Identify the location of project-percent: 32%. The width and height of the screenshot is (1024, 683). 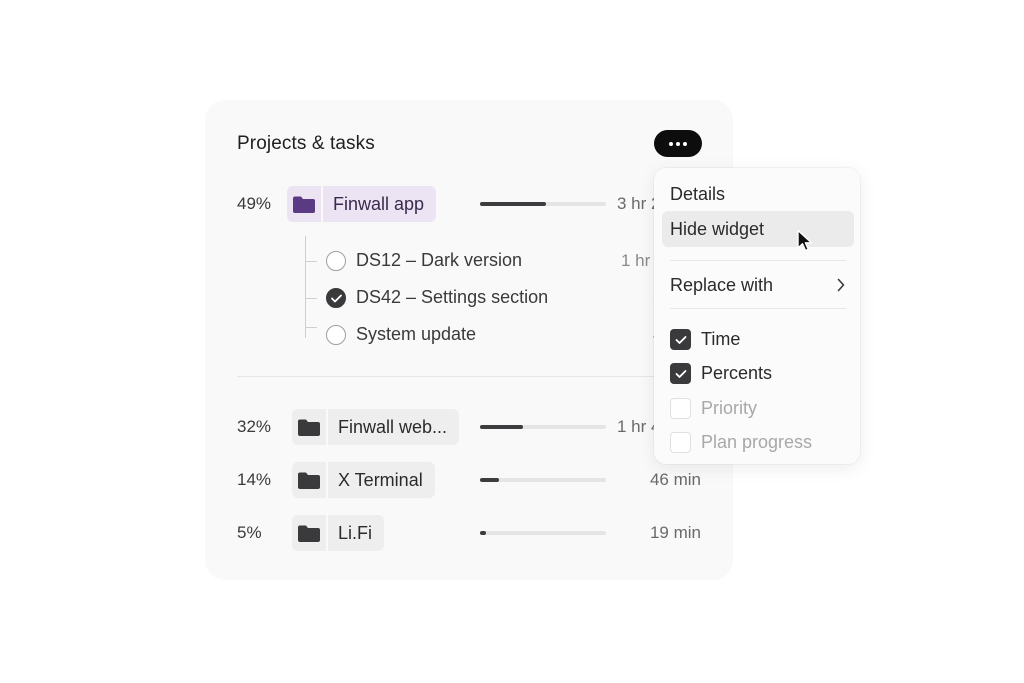
(254, 426).